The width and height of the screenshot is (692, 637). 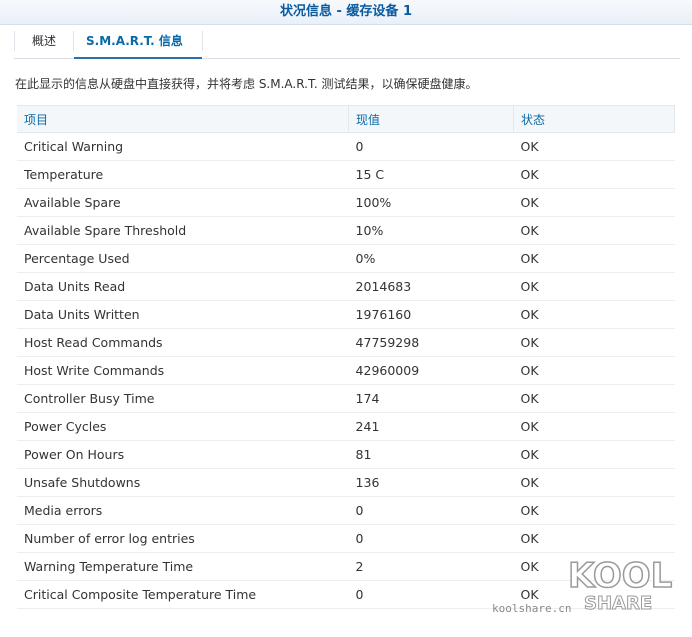 I want to click on table-row: Power On Hours 81 OK, so click(x=346, y=454).